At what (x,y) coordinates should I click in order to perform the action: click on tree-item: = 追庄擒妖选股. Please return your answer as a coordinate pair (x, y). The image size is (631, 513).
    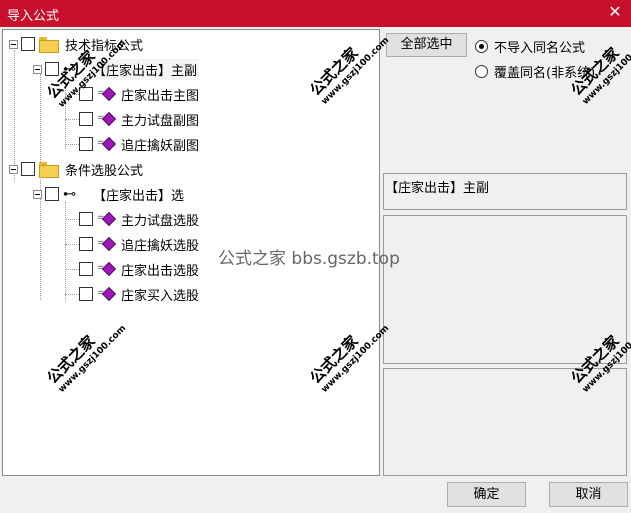
    Looking at the image, I should click on (140, 244).